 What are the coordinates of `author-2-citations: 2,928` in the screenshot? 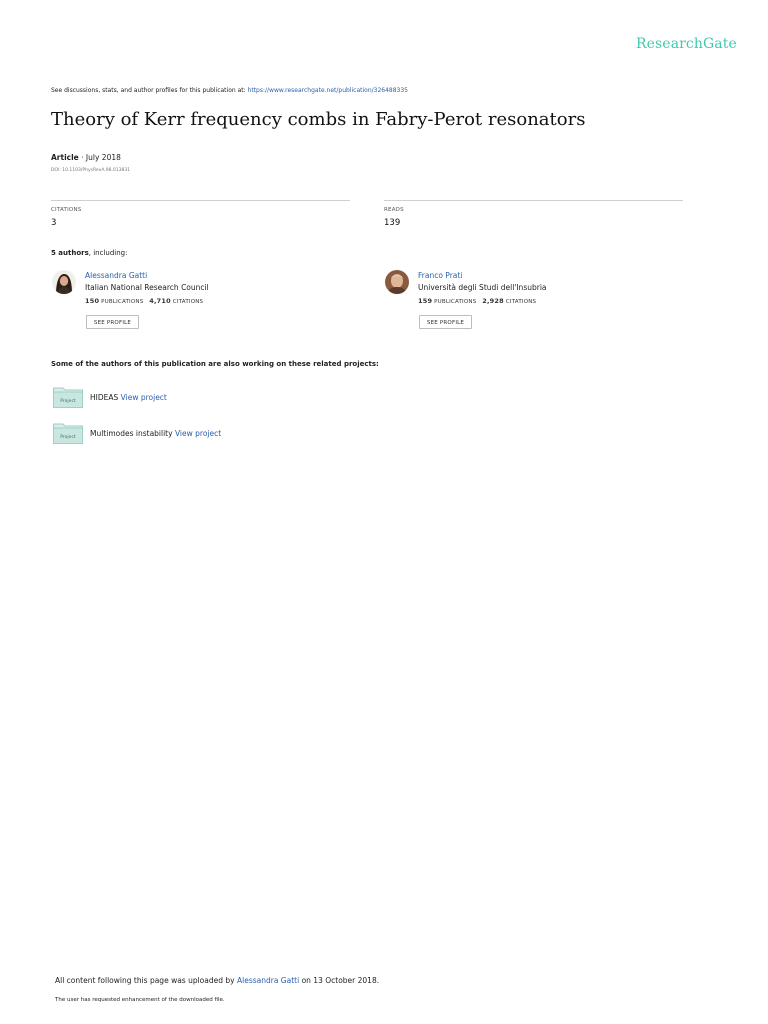 It's located at (493, 301).